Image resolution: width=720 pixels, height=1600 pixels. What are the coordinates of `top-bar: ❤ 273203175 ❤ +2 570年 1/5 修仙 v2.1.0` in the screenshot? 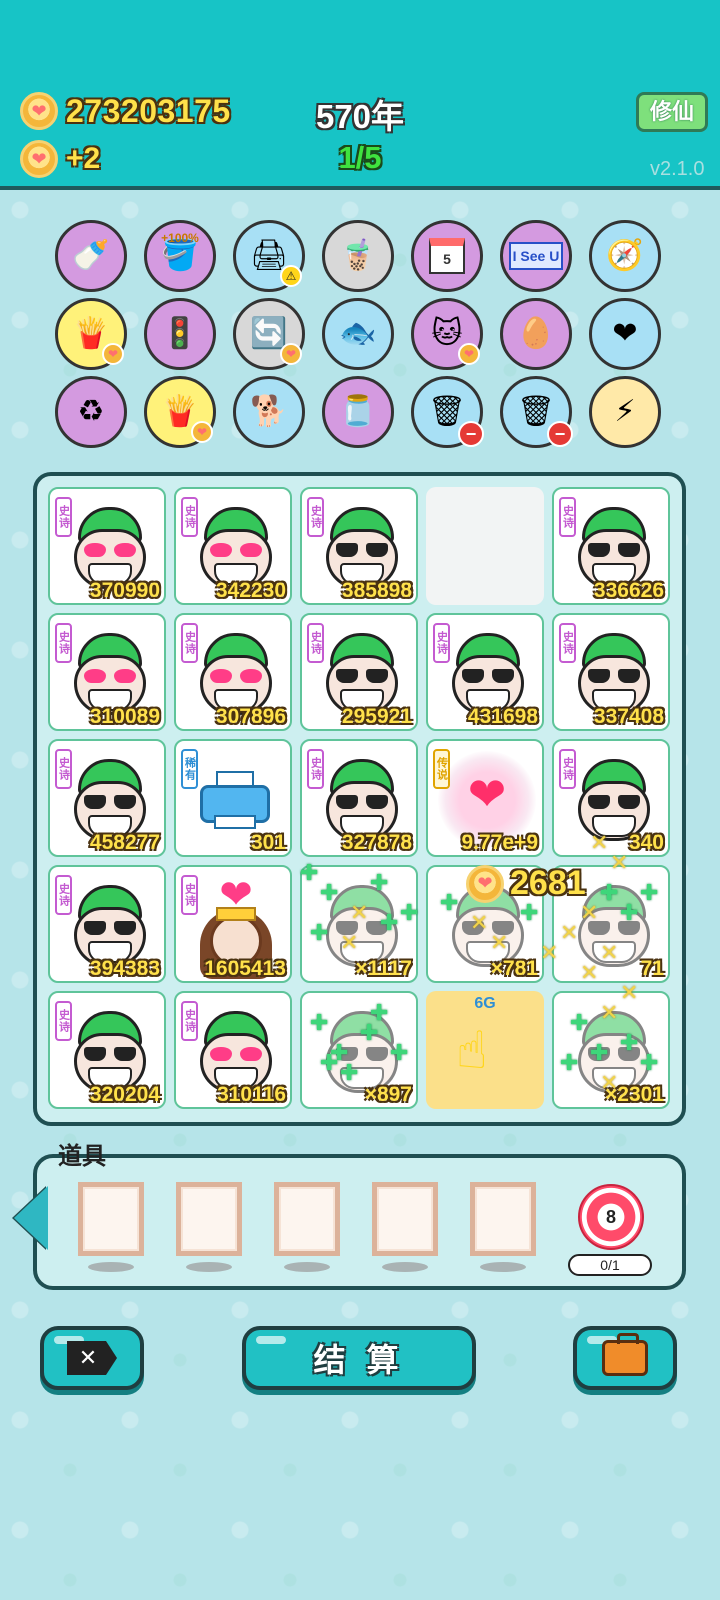 It's located at (360, 95).